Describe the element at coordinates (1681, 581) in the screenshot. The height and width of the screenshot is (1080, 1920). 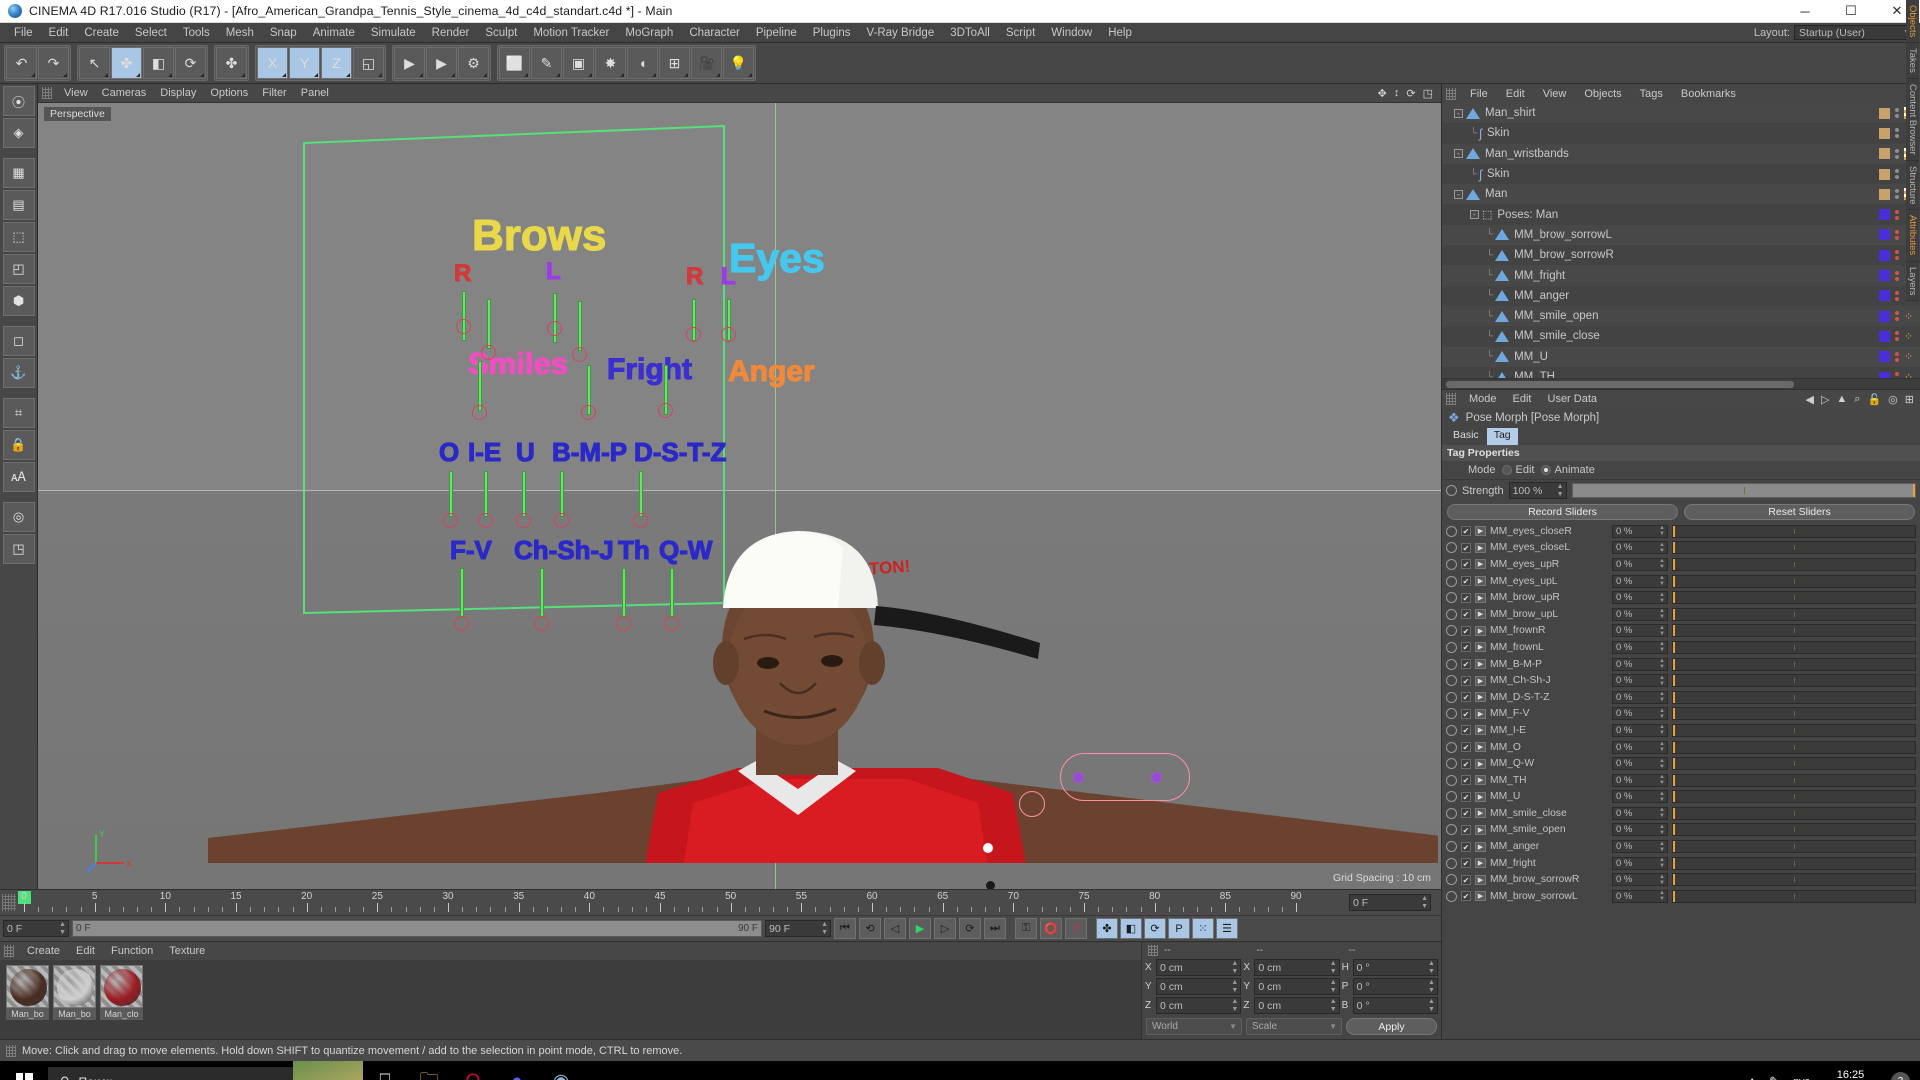
I see `morph-slider-row: ✔ ▶ MM_eyes_upL 0 % ▲ ▼` at that location.